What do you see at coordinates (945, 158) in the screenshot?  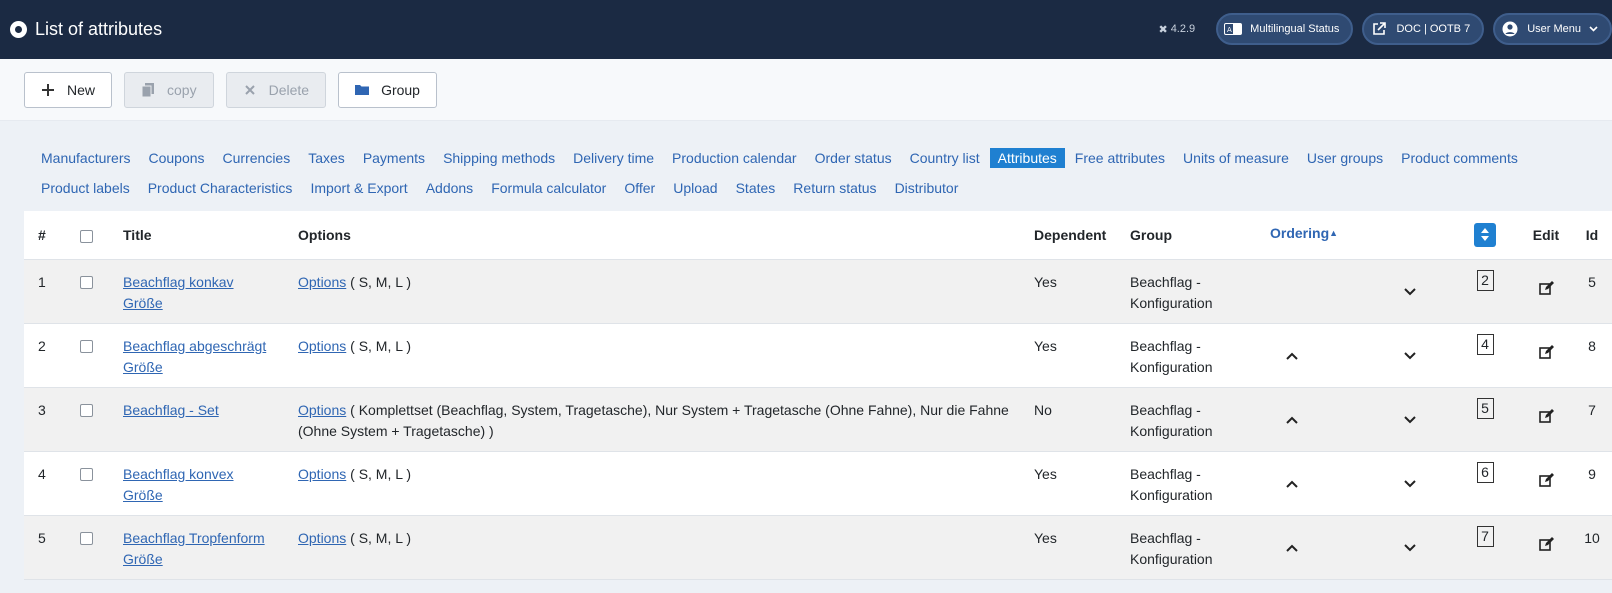 I see `submenu-item-country-list: Country list` at bounding box center [945, 158].